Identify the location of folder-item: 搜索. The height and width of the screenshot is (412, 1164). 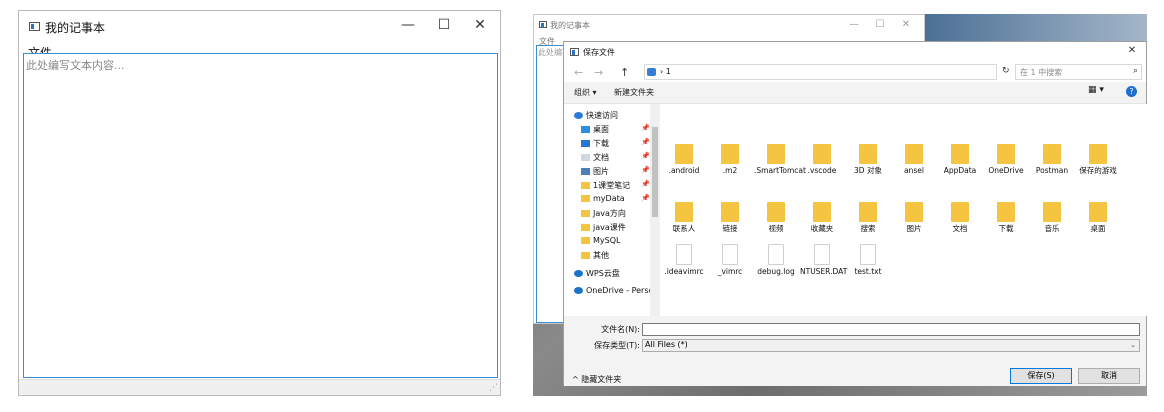
(868, 218).